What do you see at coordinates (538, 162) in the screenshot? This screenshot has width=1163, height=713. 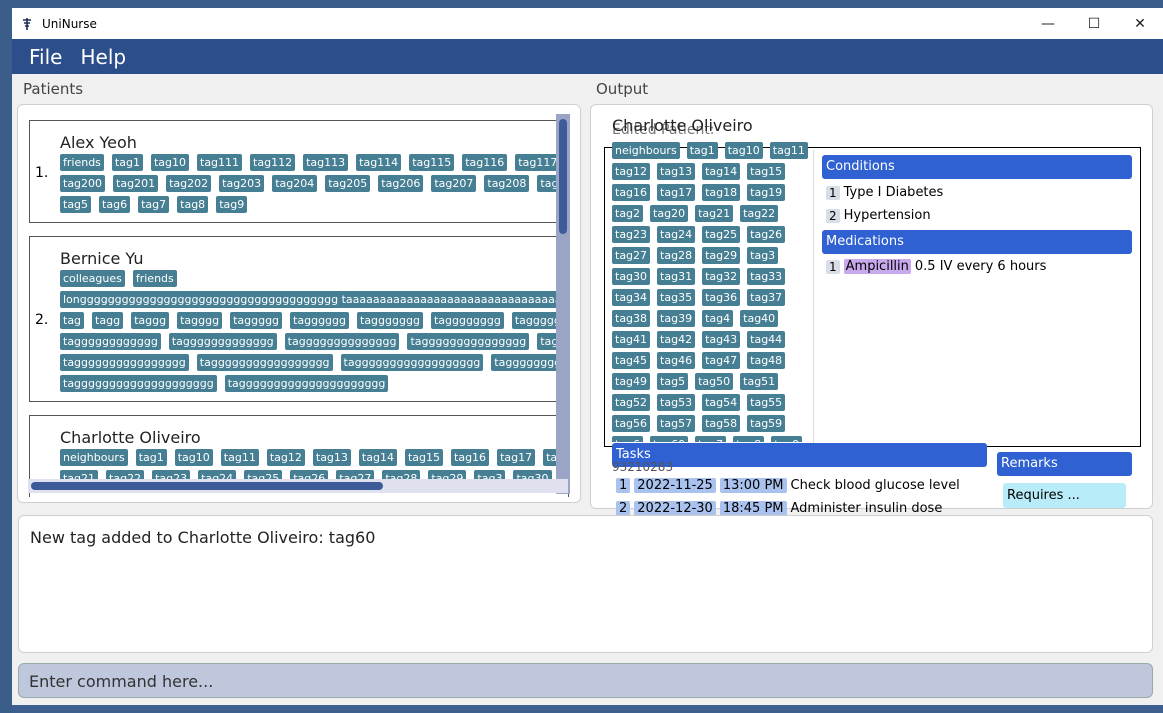 I see `tag: tag117` at bounding box center [538, 162].